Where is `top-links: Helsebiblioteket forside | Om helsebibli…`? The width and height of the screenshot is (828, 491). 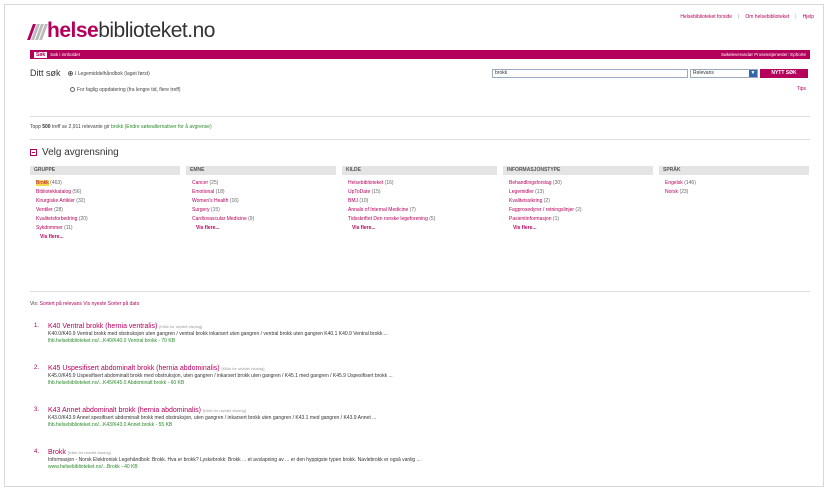 top-links: Helsebiblioteket forside | Om helsebibli… is located at coordinates (747, 17).